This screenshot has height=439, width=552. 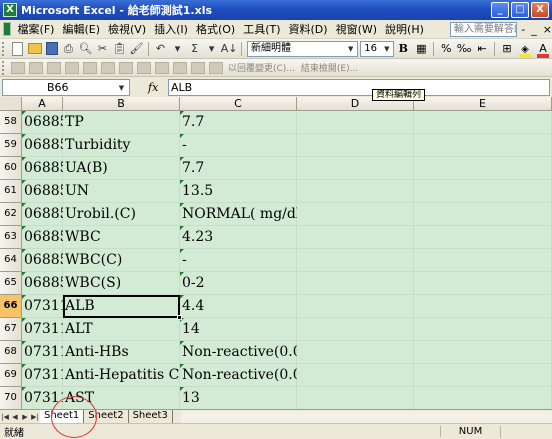 What do you see at coordinates (543, 49) in the screenshot?
I see `font-color-icon: A` at bounding box center [543, 49].